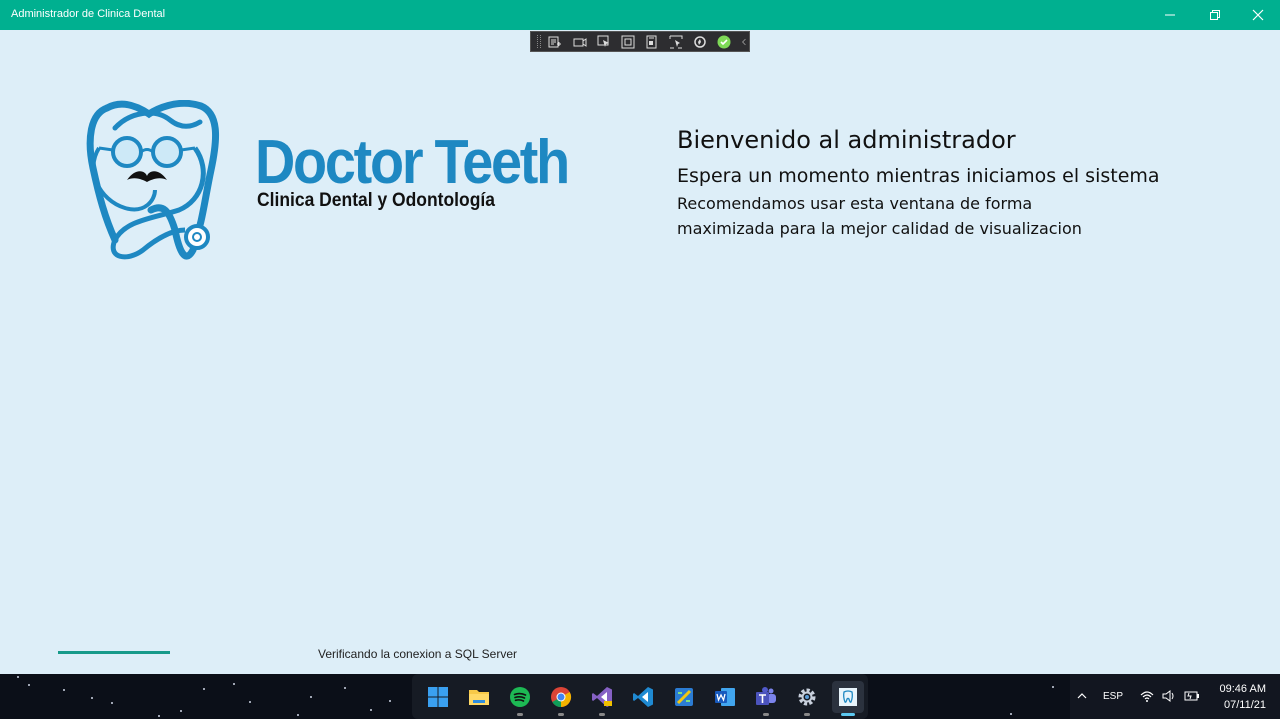 The image size is (1280, 719). I want to click on window-title: Administrador de Clinica Dental, so click(88, 14).